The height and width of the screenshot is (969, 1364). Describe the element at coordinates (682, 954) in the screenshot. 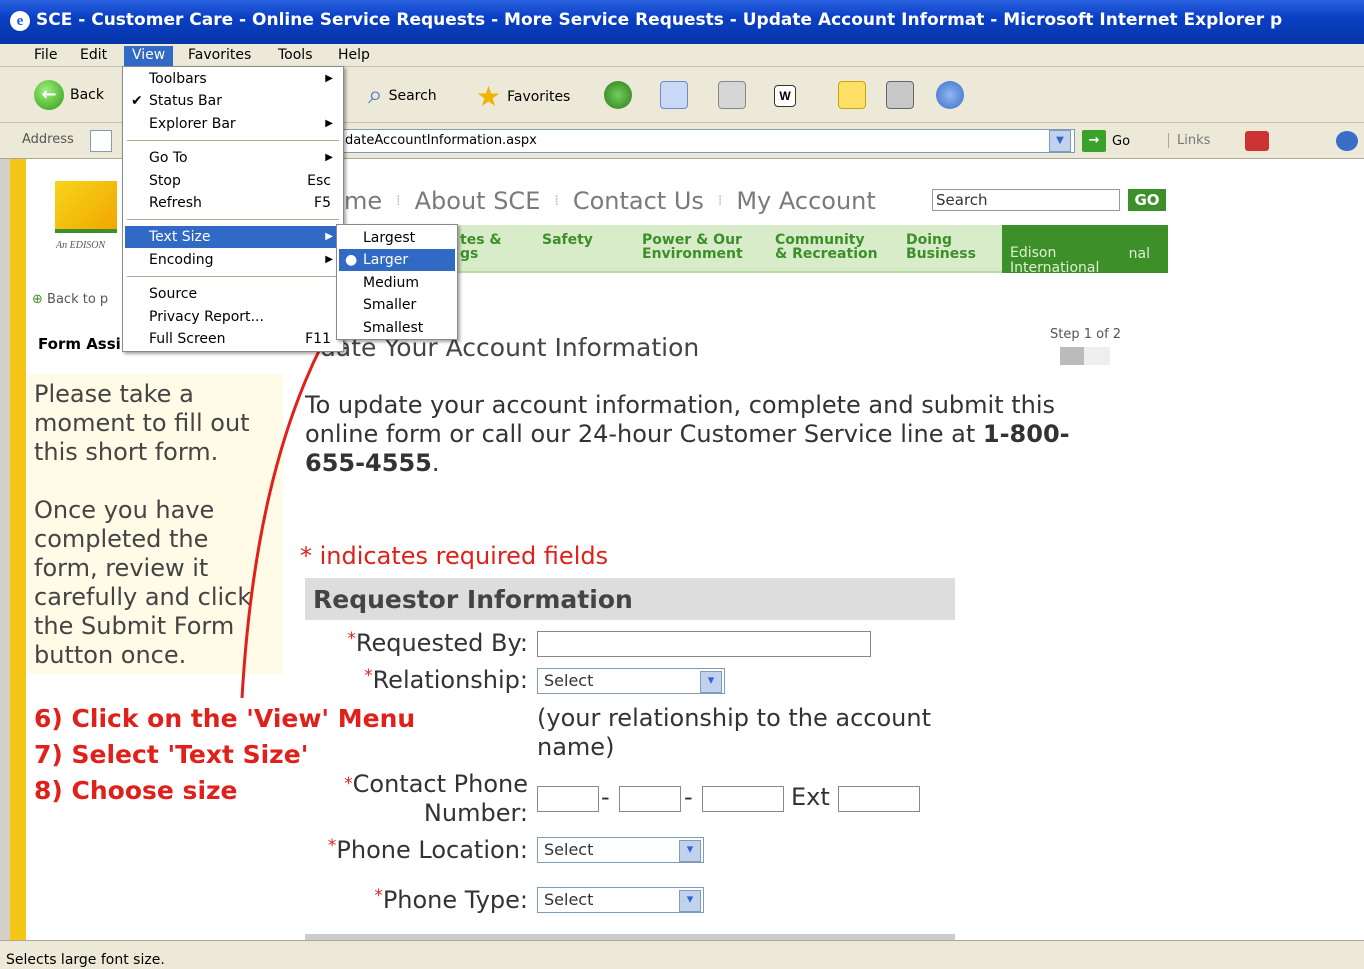

I see `status-bar: Selects large font size.` at that location.